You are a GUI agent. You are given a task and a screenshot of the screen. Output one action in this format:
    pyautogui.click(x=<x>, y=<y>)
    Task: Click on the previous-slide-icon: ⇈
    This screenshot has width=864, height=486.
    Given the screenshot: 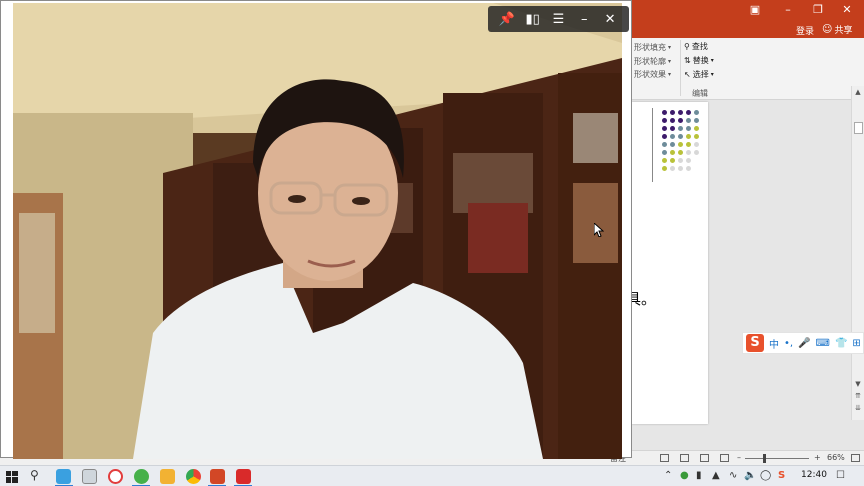 What is the action you would take?
    pyautogui.click(x=858, y=396)
    